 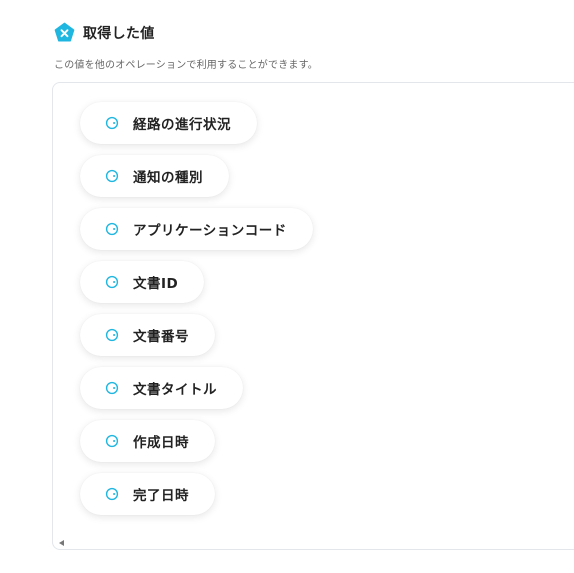 What do you see at coordinates (61, 543) in the screenshot?
I see `scroll-left-arrow-icon` at bounding box center [61, 543].